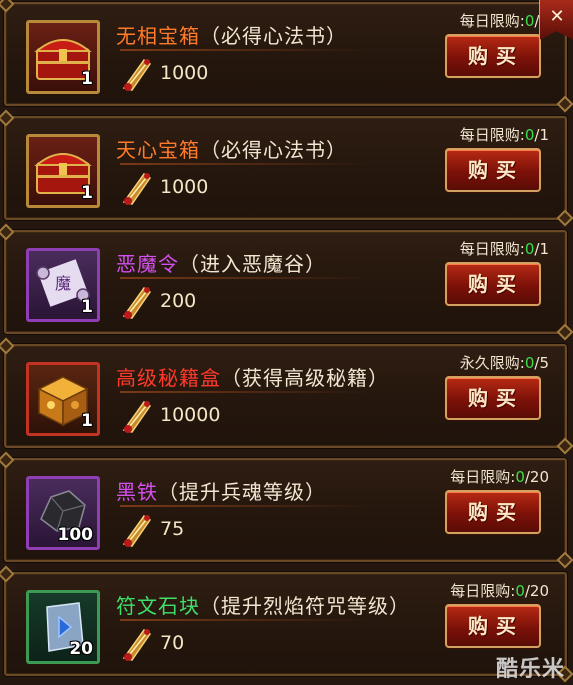  Describe the element at coordinates (530, 669) in the screenshot. I see `watermark: 酷乐米` at that location.